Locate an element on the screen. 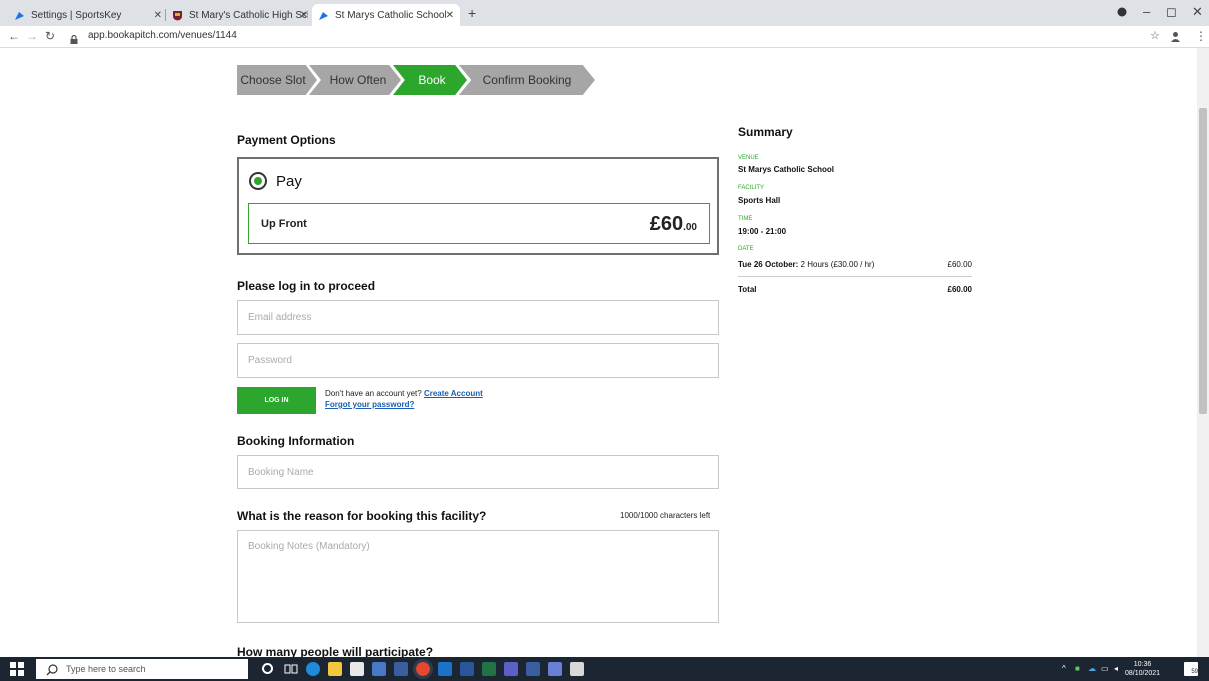 Image resolution: width=1209 pixels, height=681 pixels. log-in-button: LOG IN is located at coordinates (276, 400).